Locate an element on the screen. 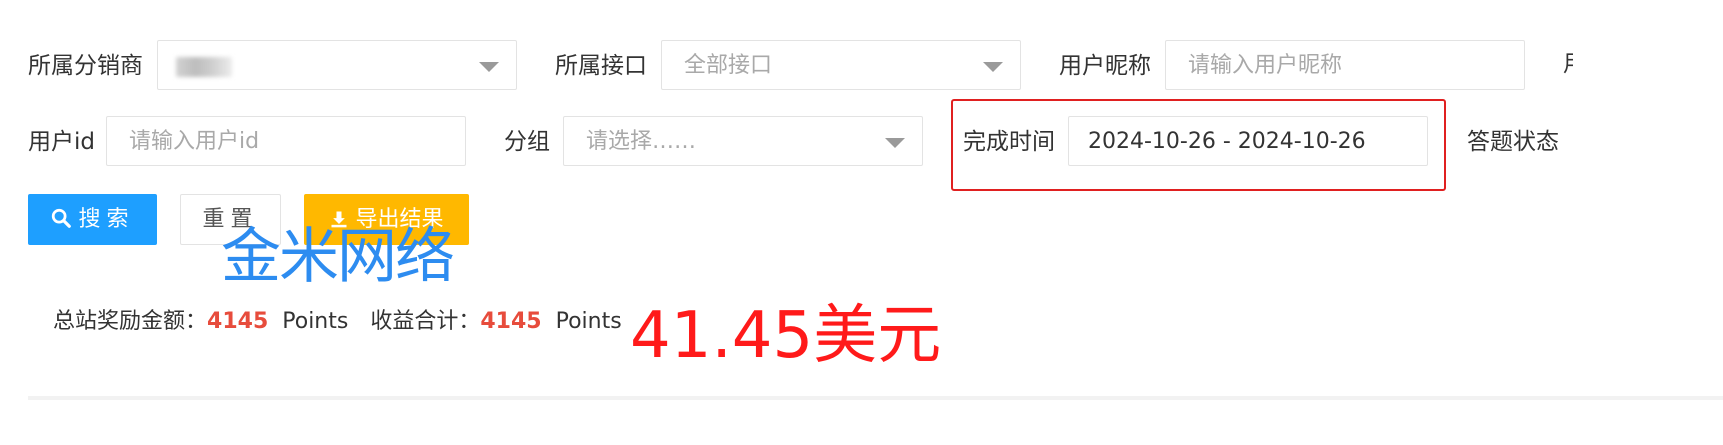 The height and width of the screenshot is (445, 1723). cut-off-label: 用 is located at coordinates (1568, 64).